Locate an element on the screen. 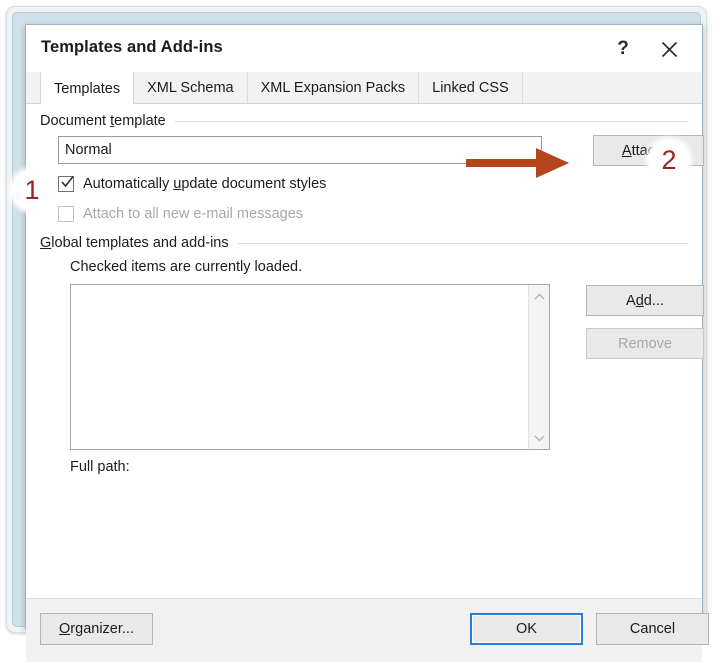 The height and width of the screenshot is (662, 713). tab-templates-label: Templates is located at coordinates (87, 89).